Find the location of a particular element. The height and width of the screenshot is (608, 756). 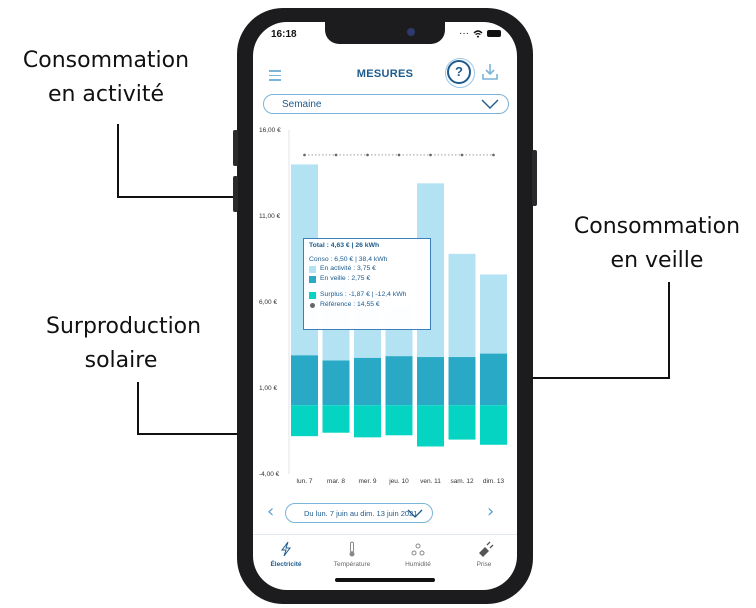

page-title: MESURES is located at coordinates (385, 74).